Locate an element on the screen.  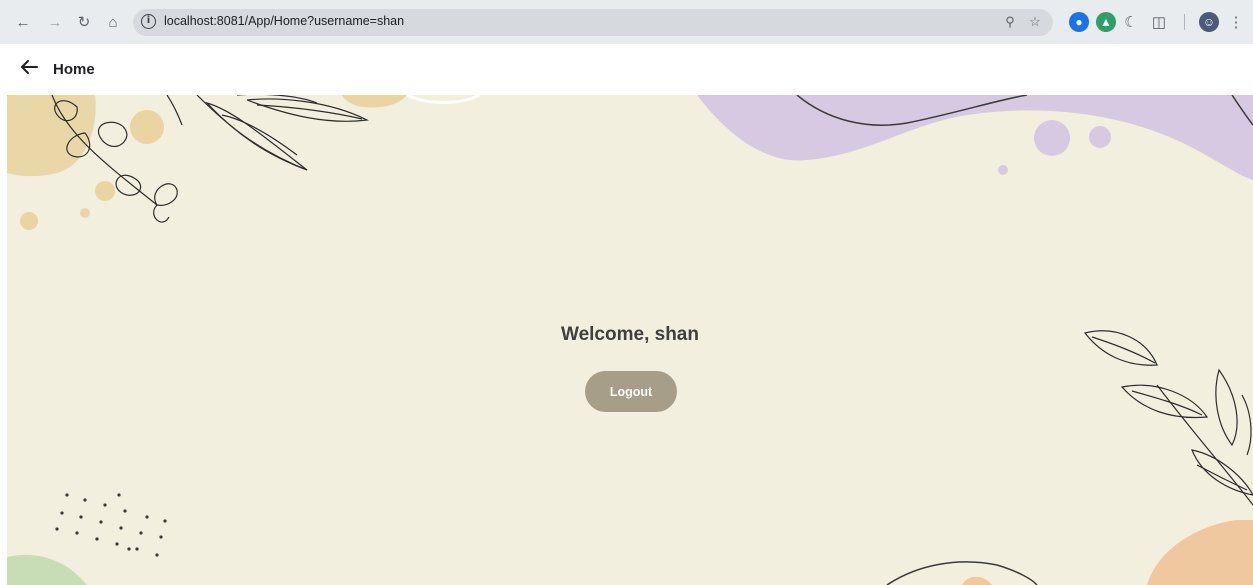
forward-icon: → is located at coordinates (55, 22).